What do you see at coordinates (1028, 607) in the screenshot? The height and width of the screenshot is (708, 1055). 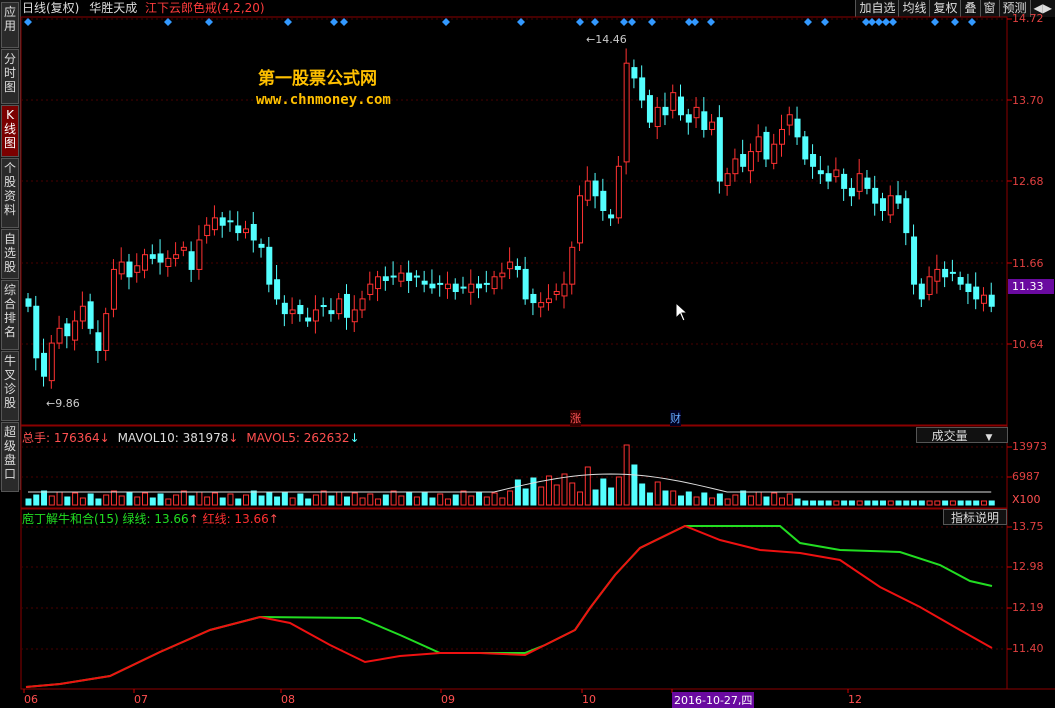 I see `indicator-tick: 12.19` at bounding box center [1028, 607].